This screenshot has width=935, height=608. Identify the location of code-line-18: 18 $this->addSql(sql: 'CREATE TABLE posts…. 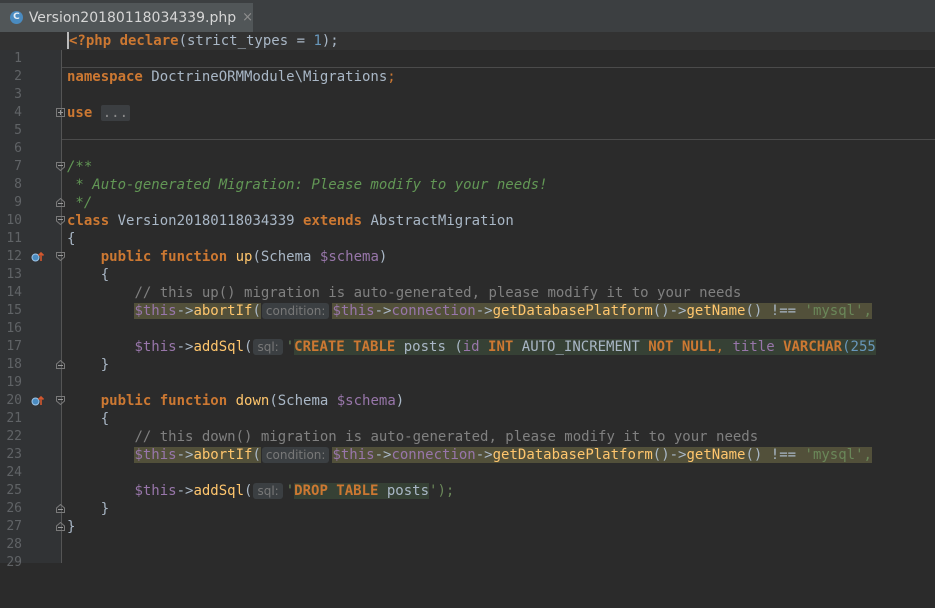
(467, 355).